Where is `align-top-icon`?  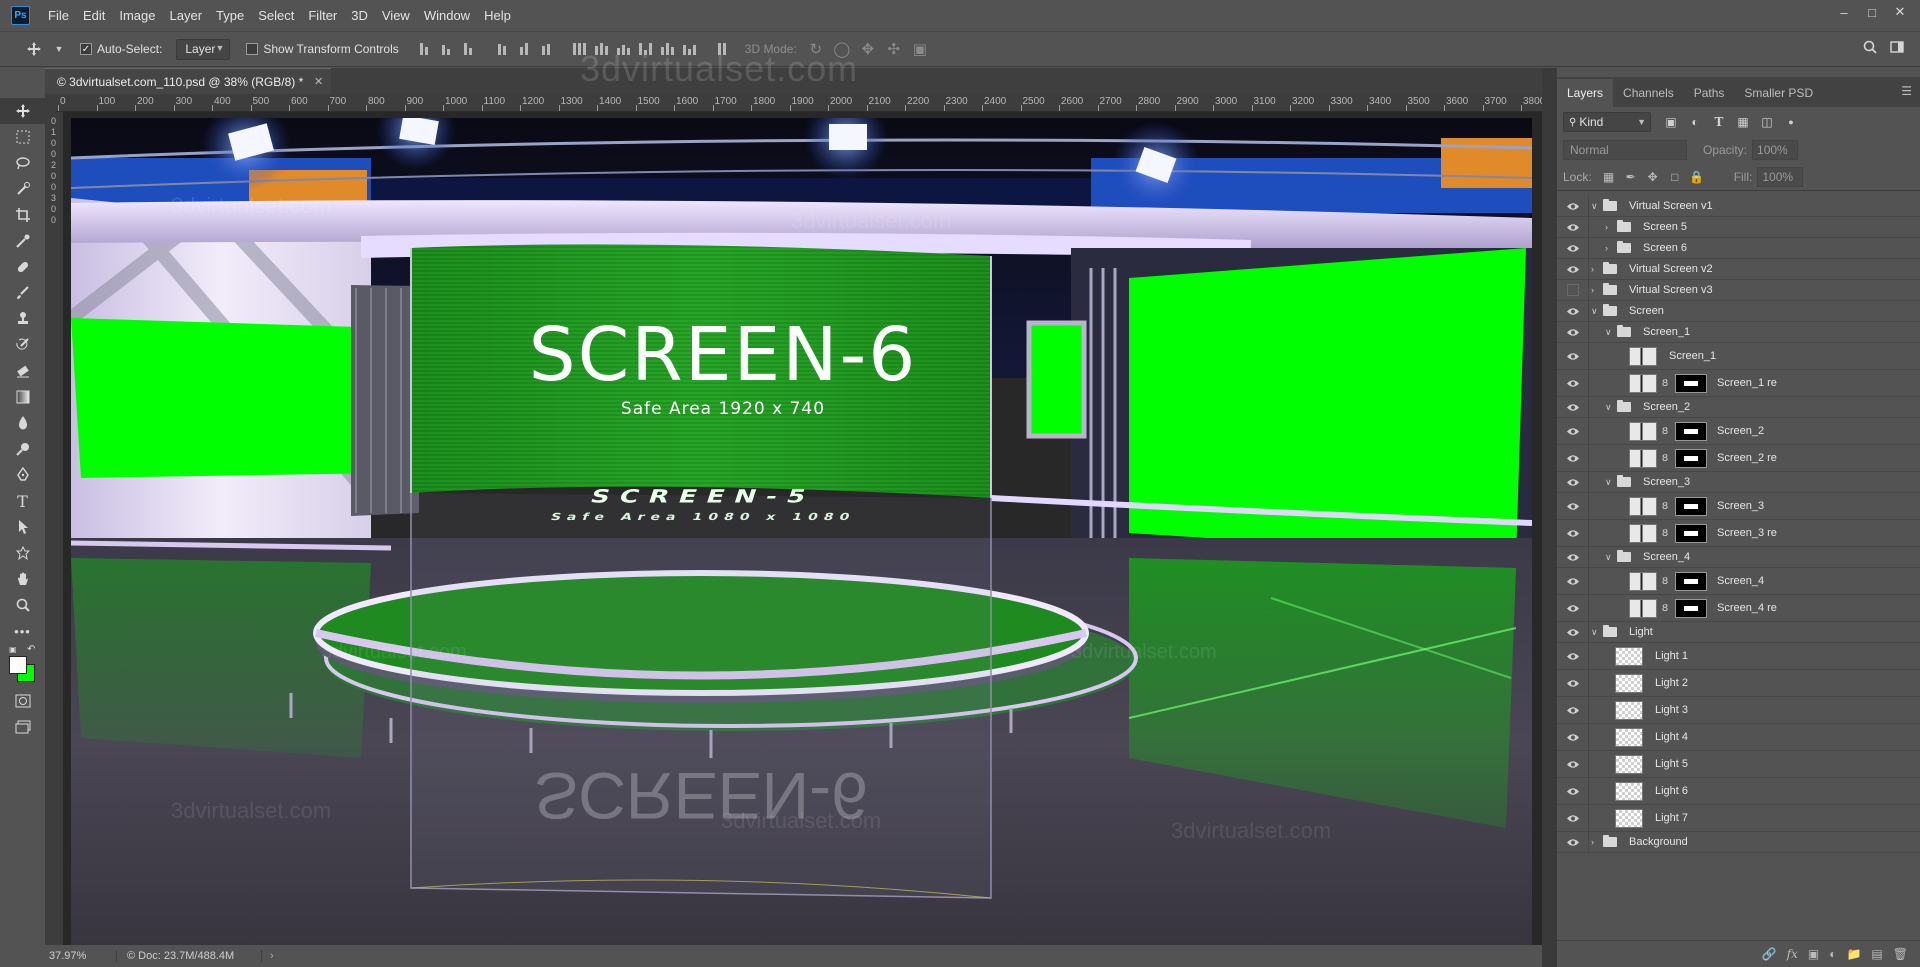 align-top-icon is located at coordinates (424, 49).